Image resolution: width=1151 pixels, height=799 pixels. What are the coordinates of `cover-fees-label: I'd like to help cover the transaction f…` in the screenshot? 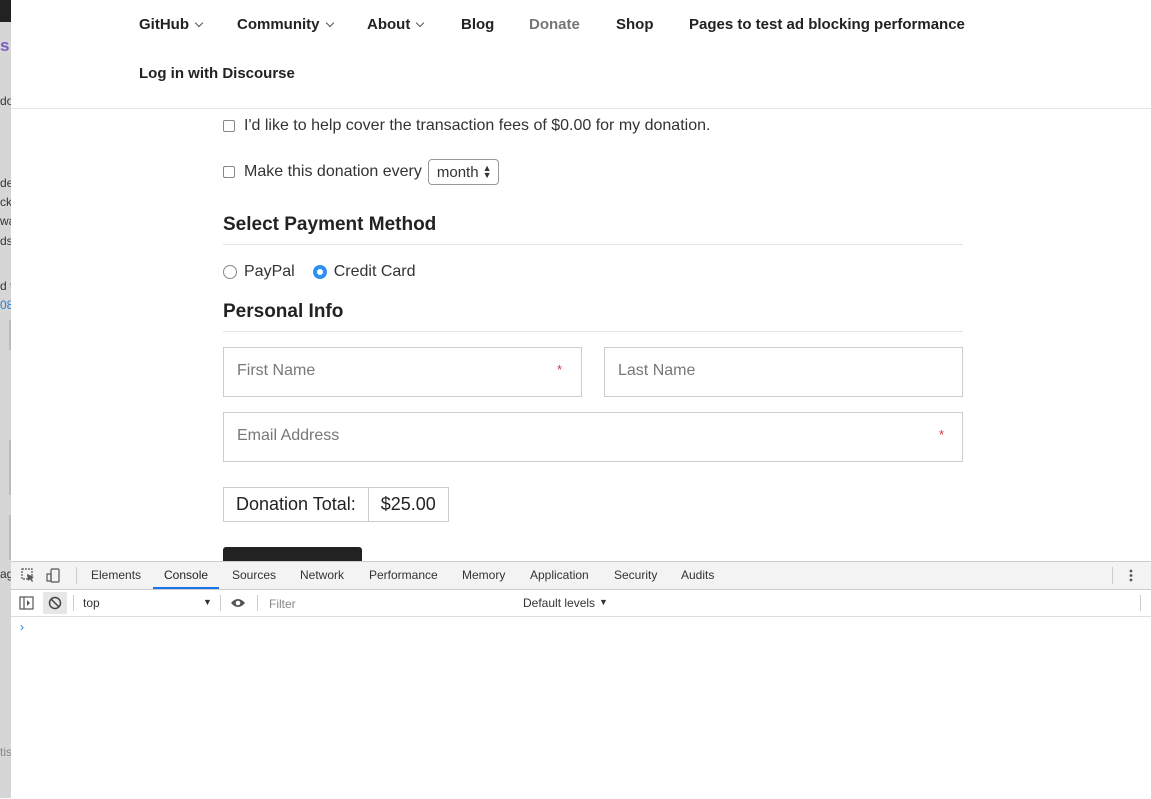 It's located at (477, 125).